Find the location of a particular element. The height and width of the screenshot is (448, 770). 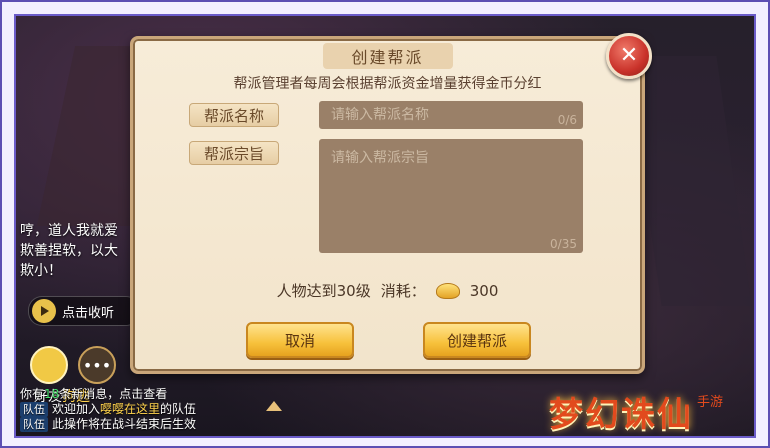

voice-play-button: 点击收听 is located at coordinates (84, 311).